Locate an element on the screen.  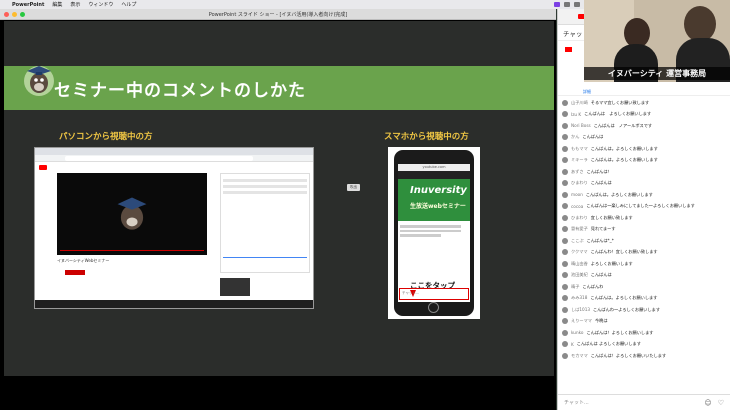
chat-message: Nori Boss こんばんは ノアールボスです is located at coordinates (644, 126).